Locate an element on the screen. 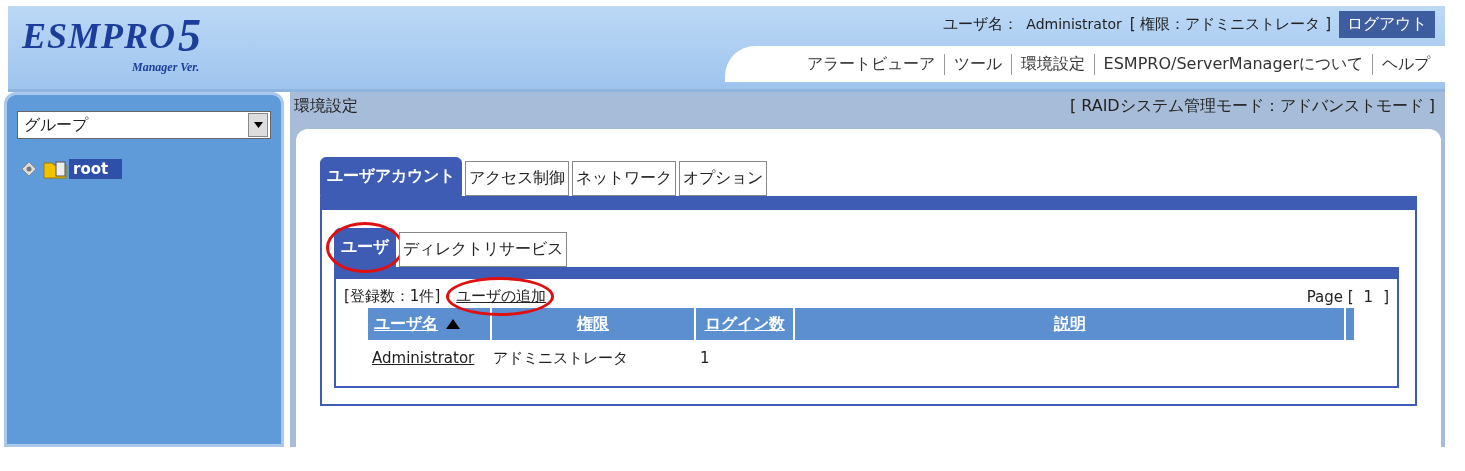 The width and height of the screenshot is (1465, 471). logo-subtitle: Manager Ver. is located at coordinates (166, 67).